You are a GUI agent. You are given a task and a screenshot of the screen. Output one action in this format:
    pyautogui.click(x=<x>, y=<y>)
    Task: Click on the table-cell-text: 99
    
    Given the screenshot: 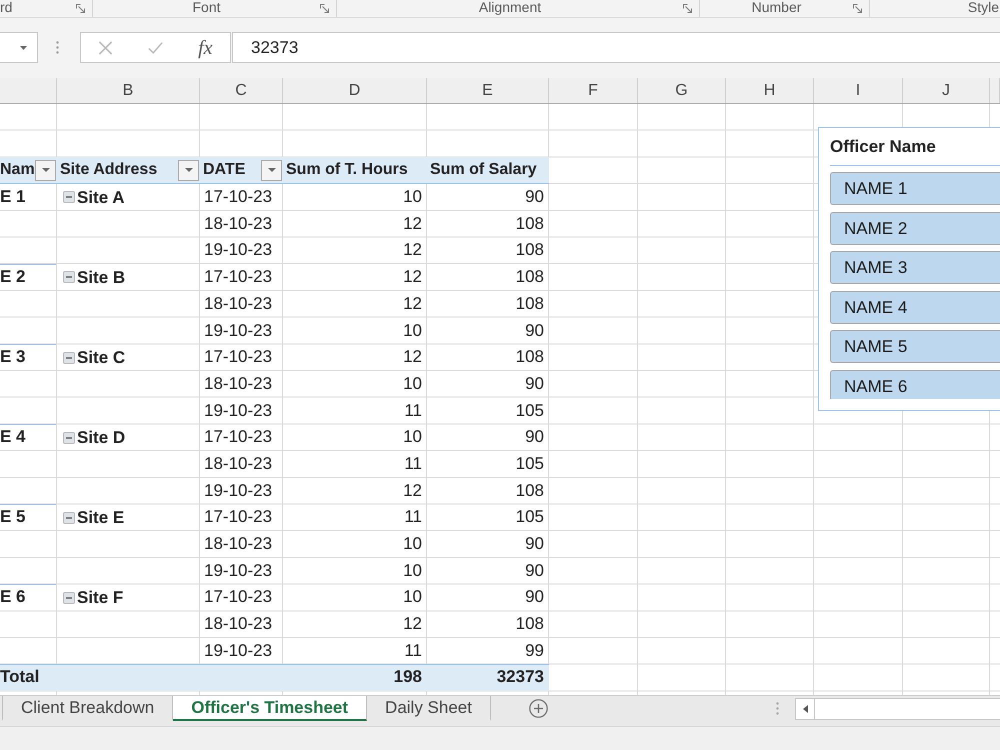 What is the action you would take?
    pyautogui.click(x=534, y=651)
    